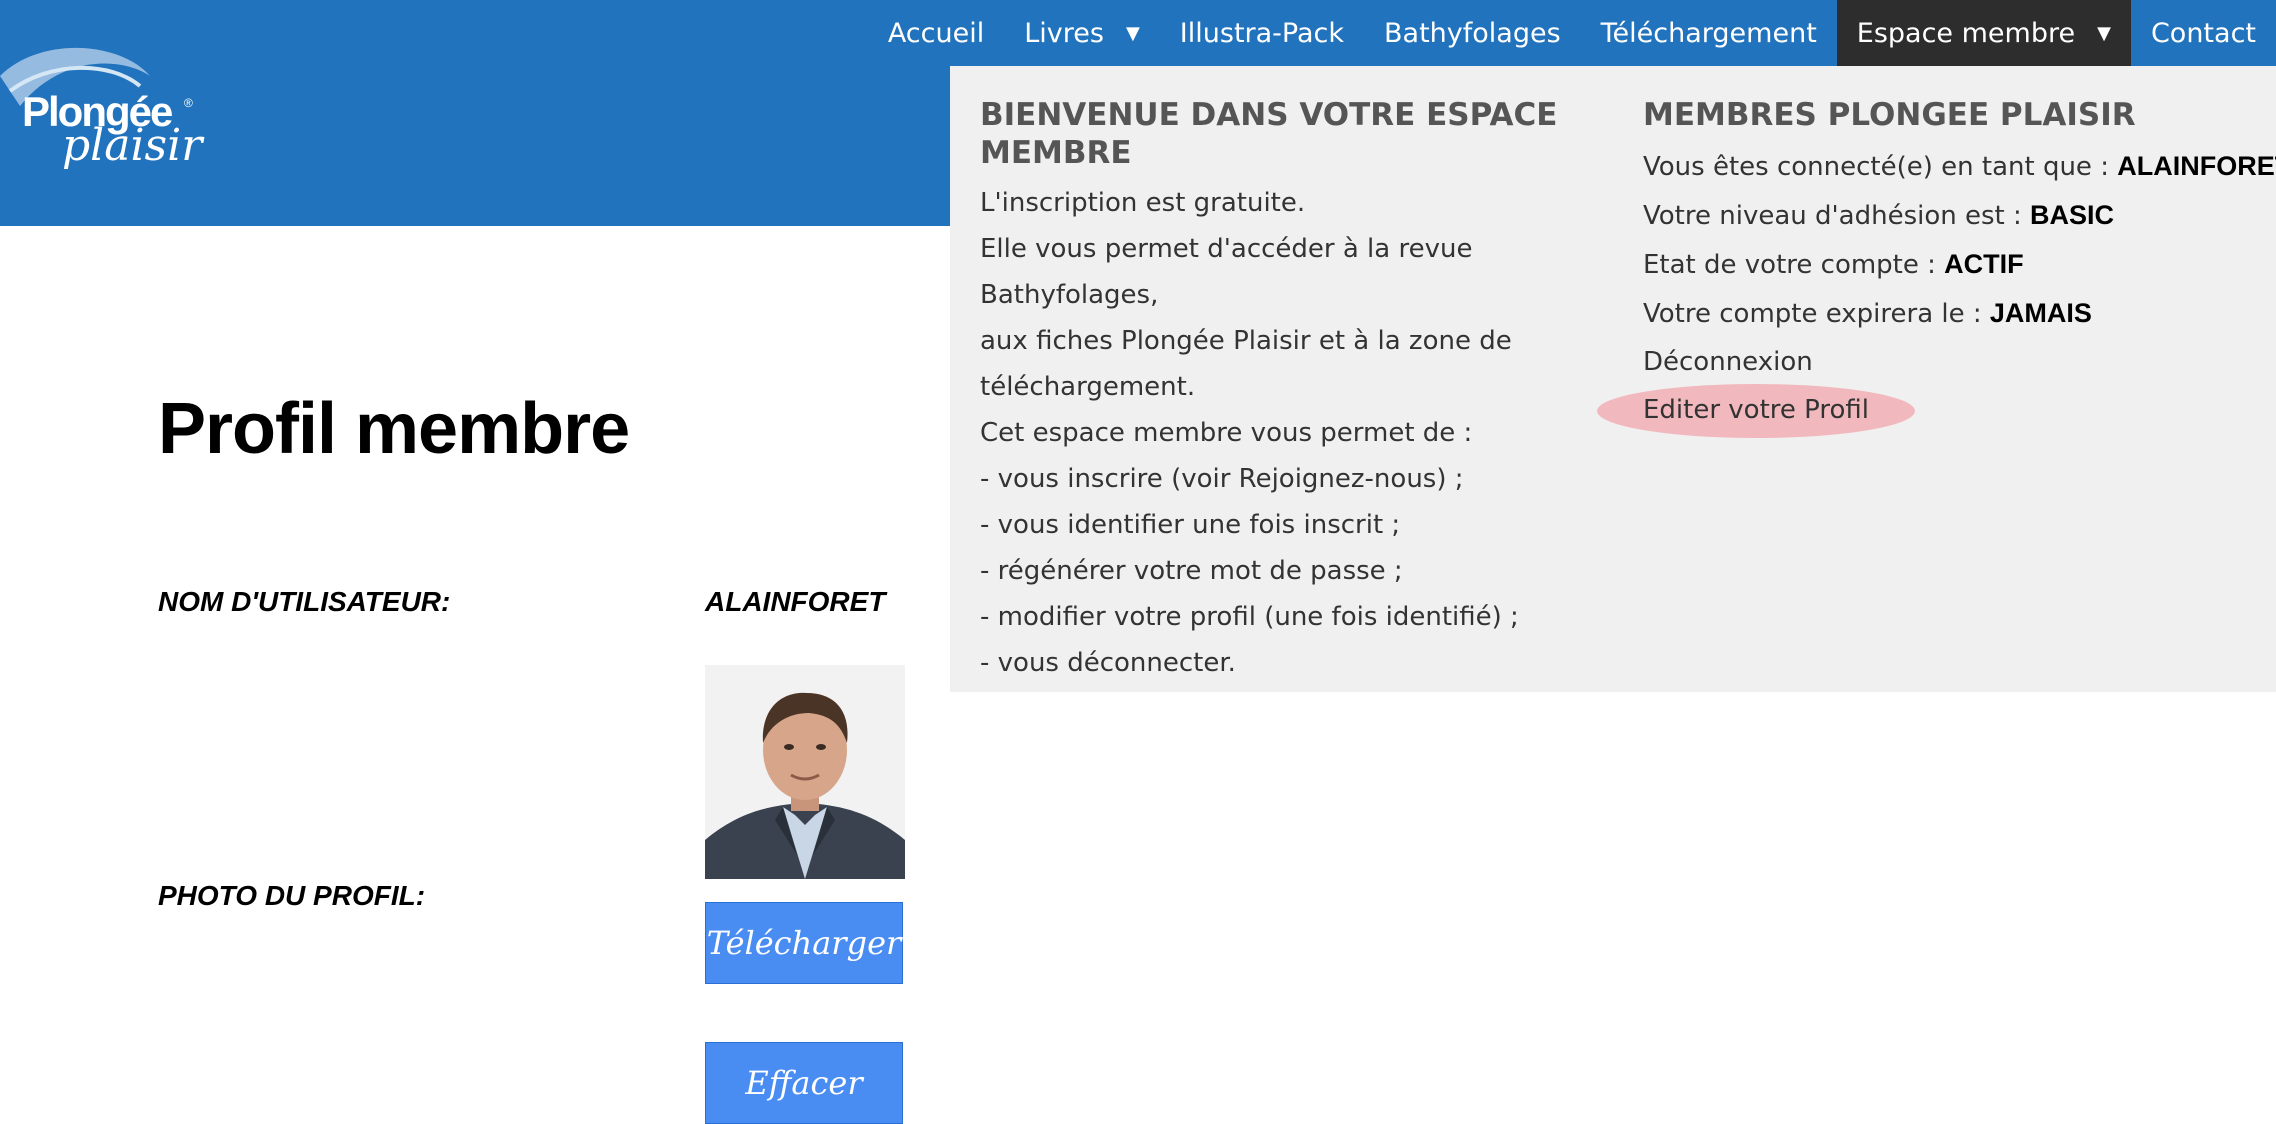 The width and height of the screenshot is (2276, 1124). I want to click on nav-telechargement: Téléchargement, so click(1709, 33).